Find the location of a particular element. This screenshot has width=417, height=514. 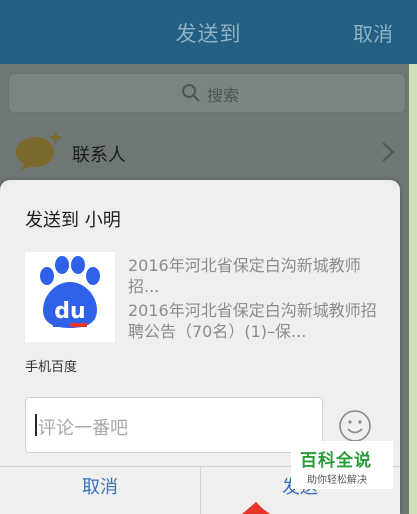

comment-placeholder: 评论一番吧 is located at coordinates (83, 428).